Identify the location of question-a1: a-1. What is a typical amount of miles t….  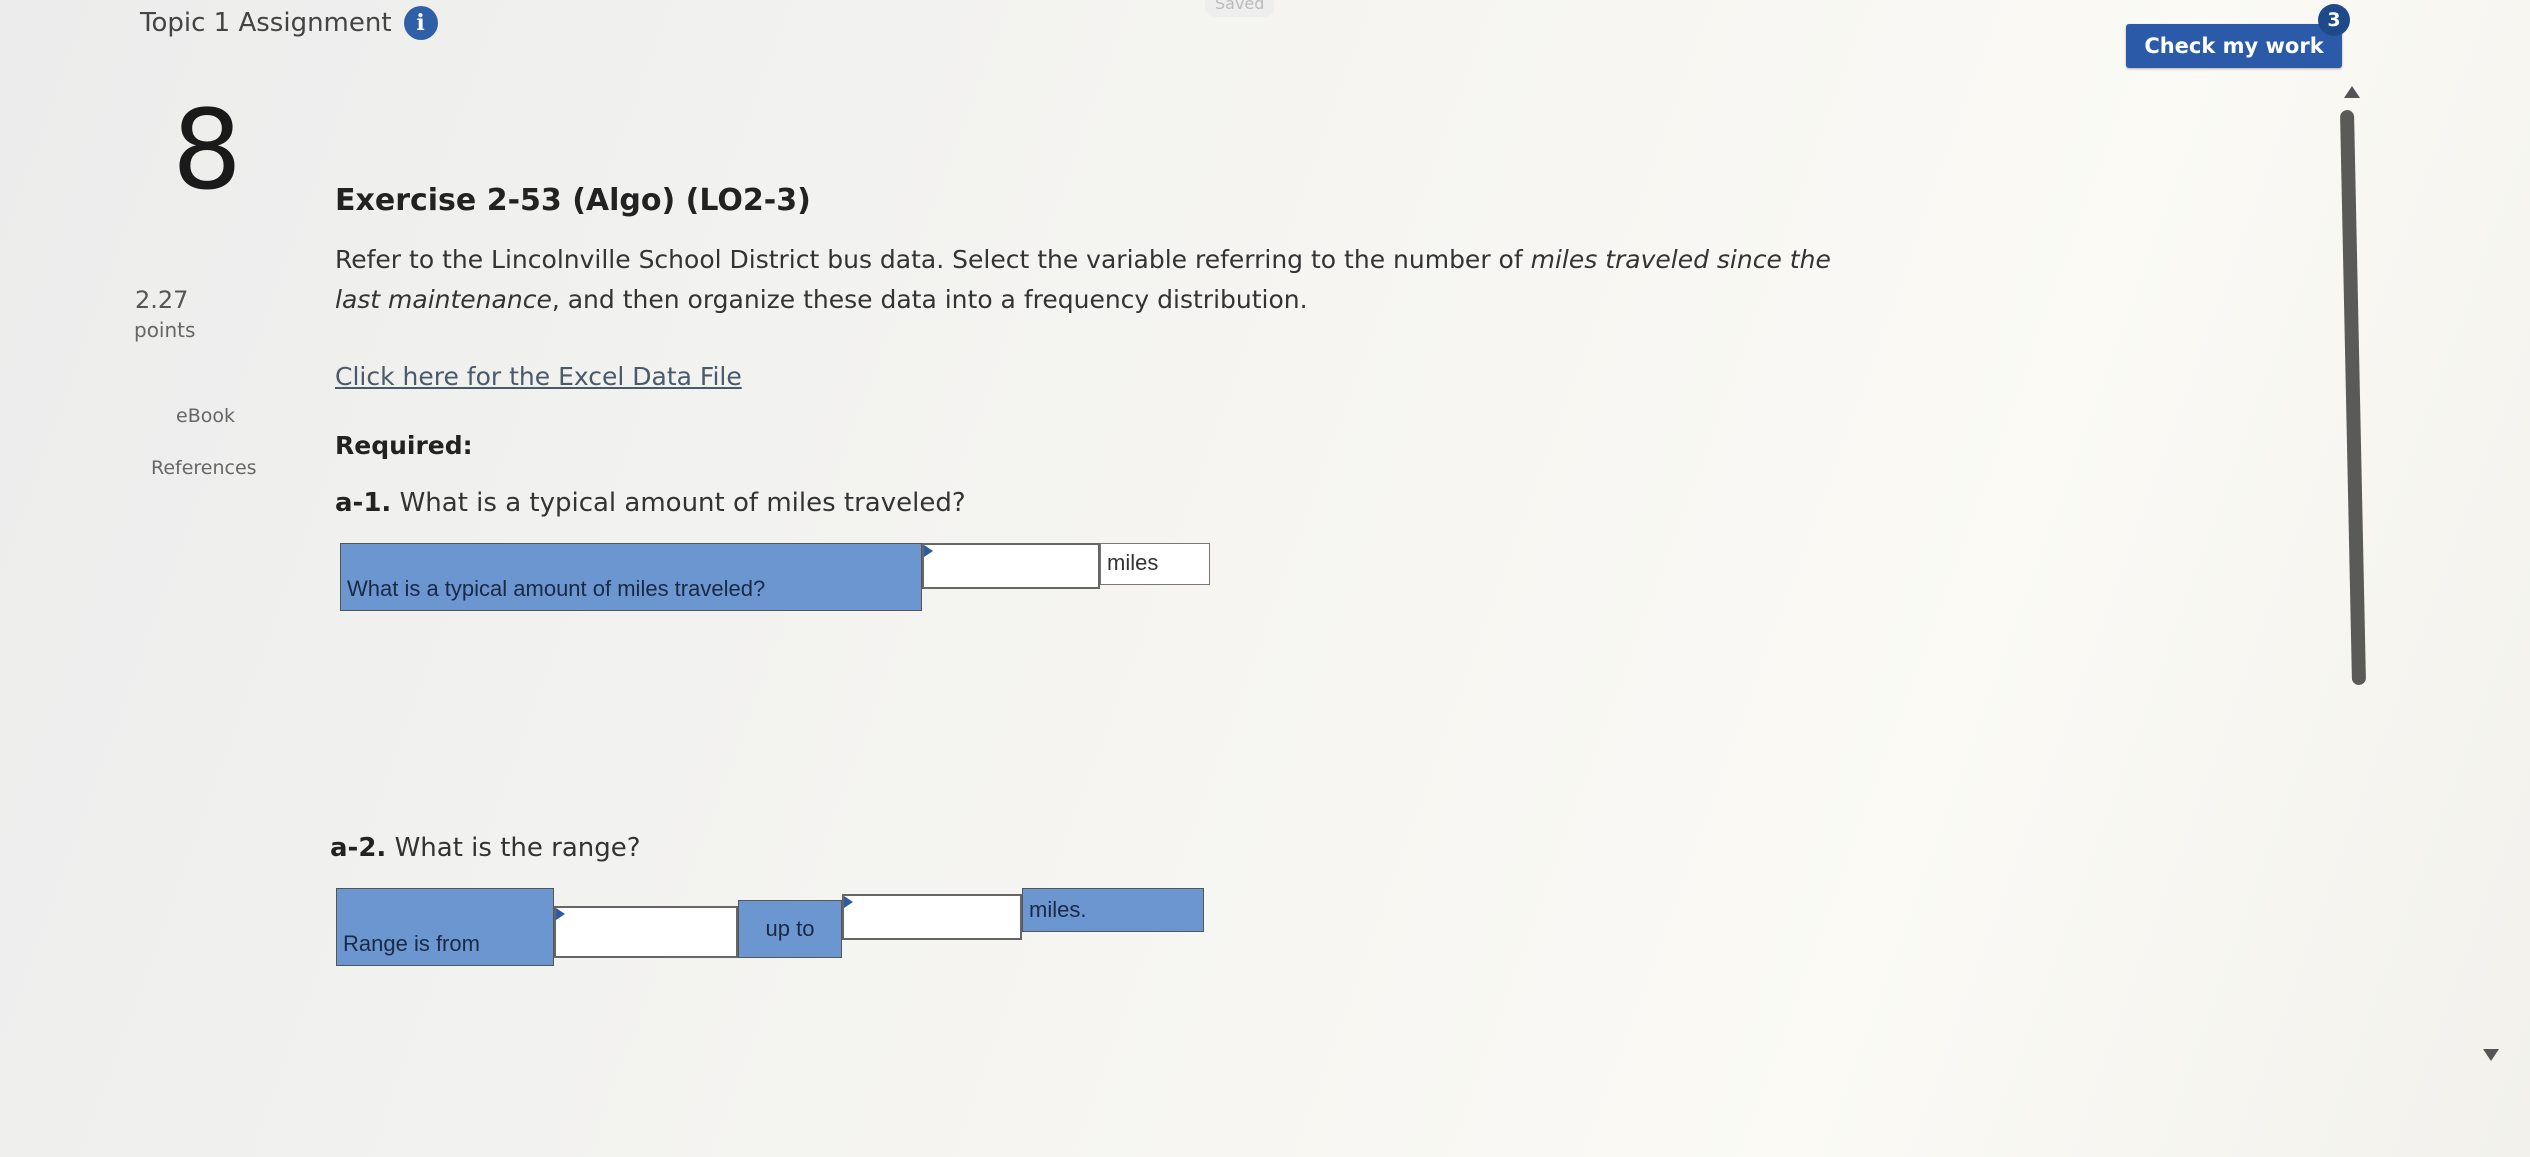
(650, 503).